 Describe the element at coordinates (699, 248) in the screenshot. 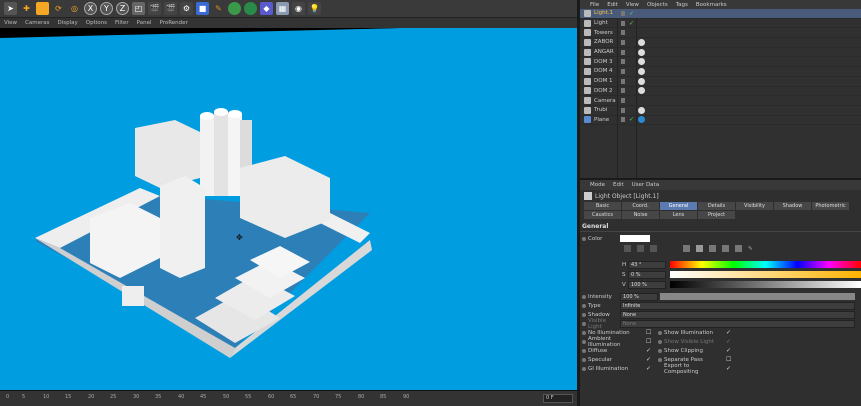

I see `hsv-icon` at that location.